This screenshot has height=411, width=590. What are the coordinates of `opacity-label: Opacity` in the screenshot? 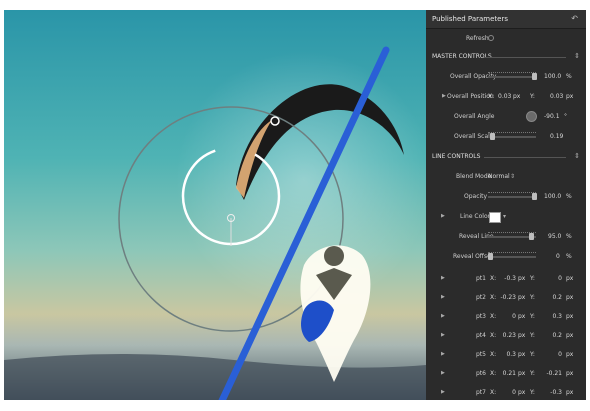 It's located at (476, 196).